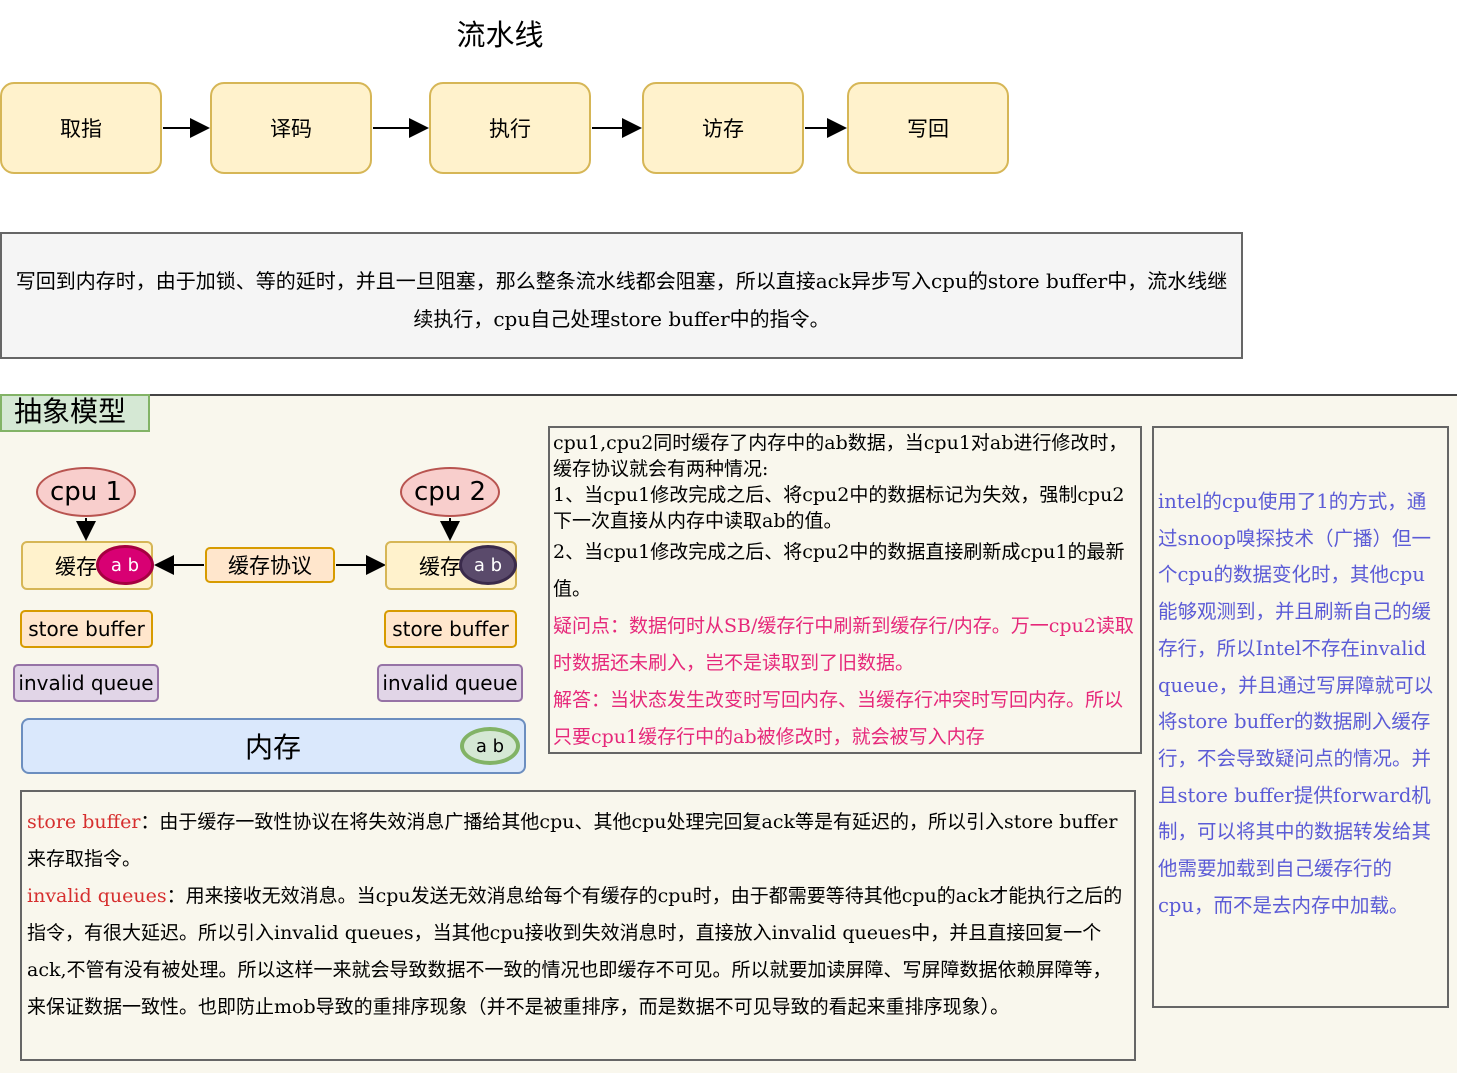 The height and width of the screenshot is (1073, 1457). I want to click on cpu1-ab-data: a b, so click(125, 565).